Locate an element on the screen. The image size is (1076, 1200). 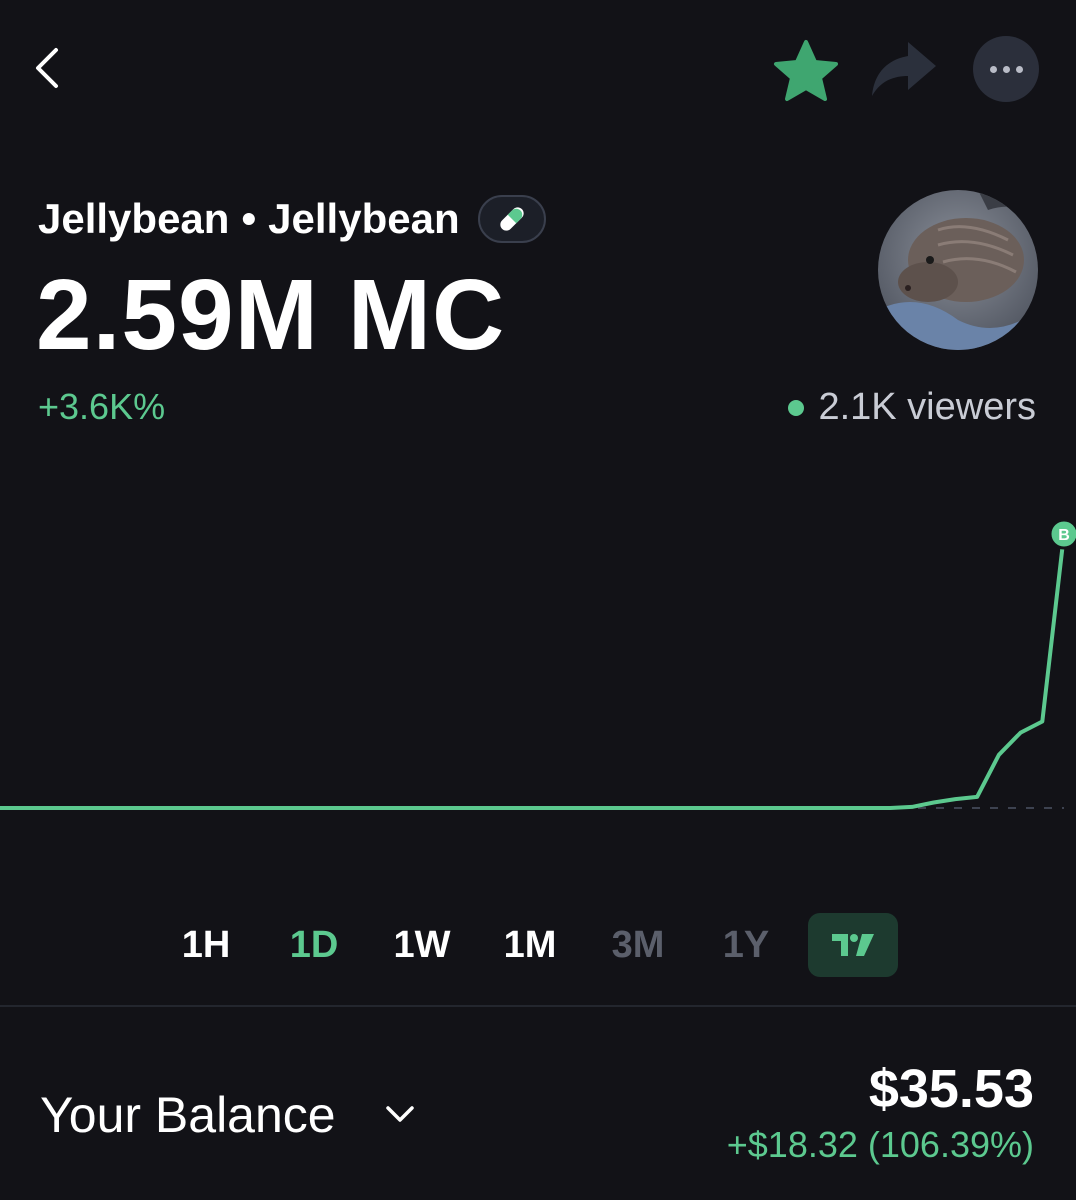
chevron-left-icon is located at coordinates (47, 68).